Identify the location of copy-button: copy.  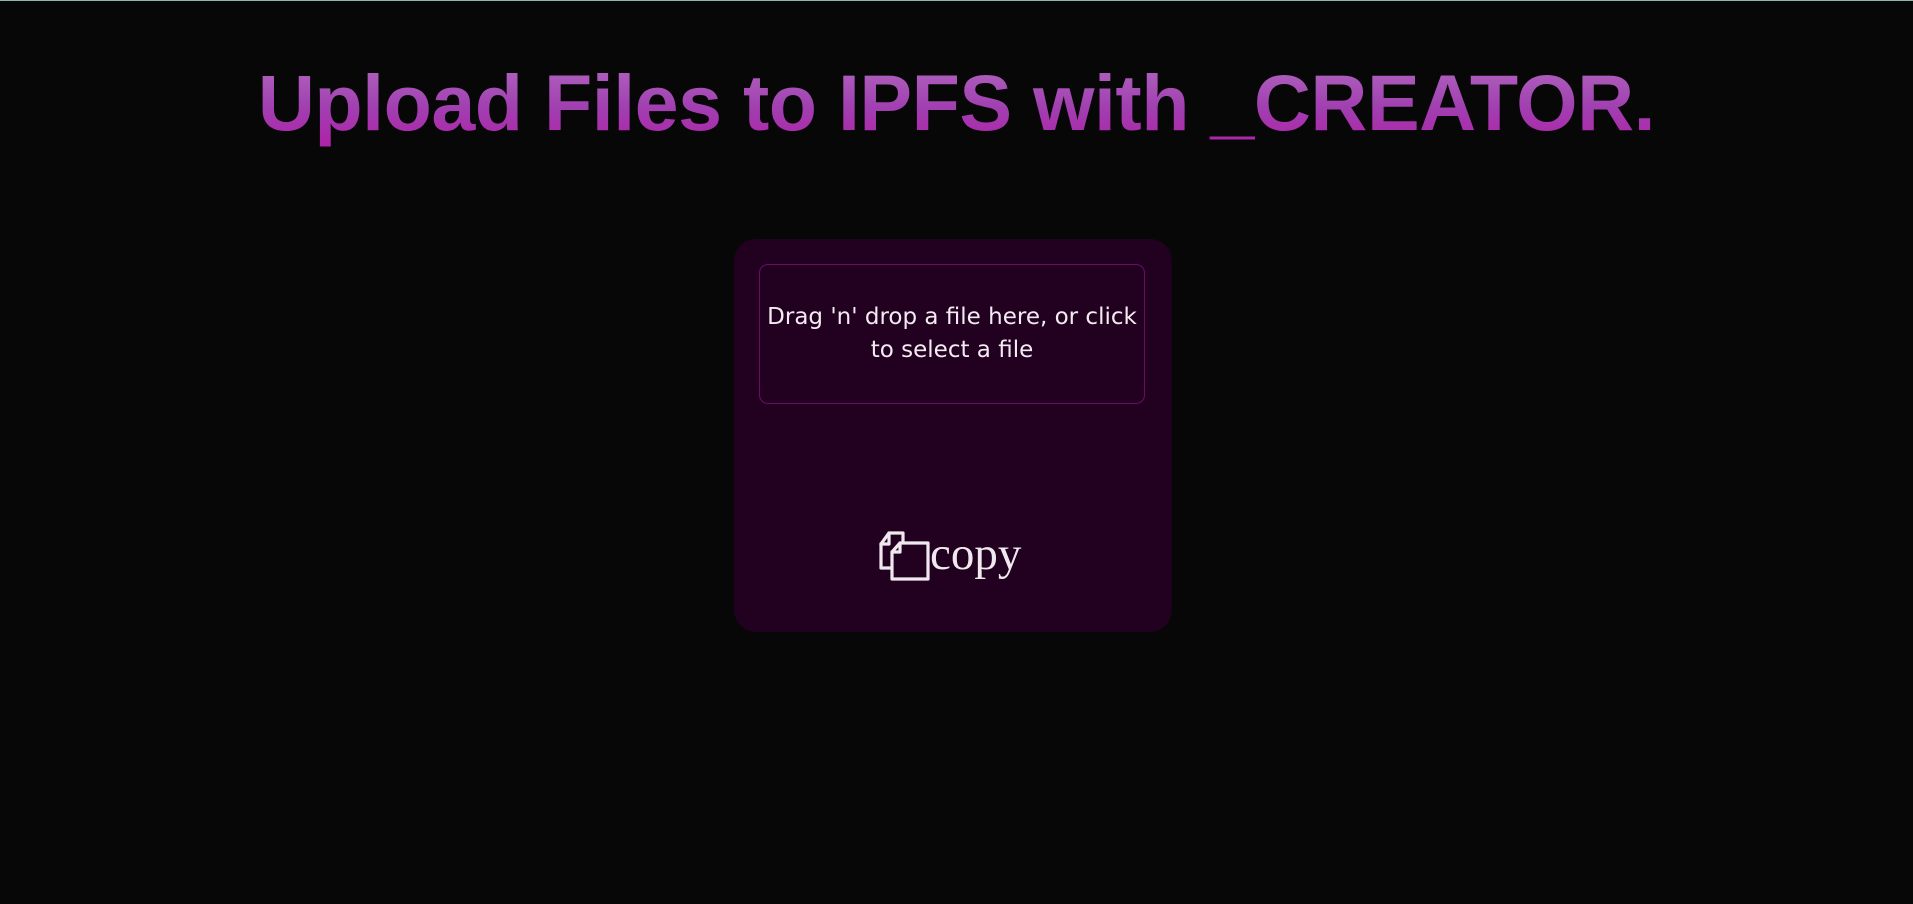
(950, 555).